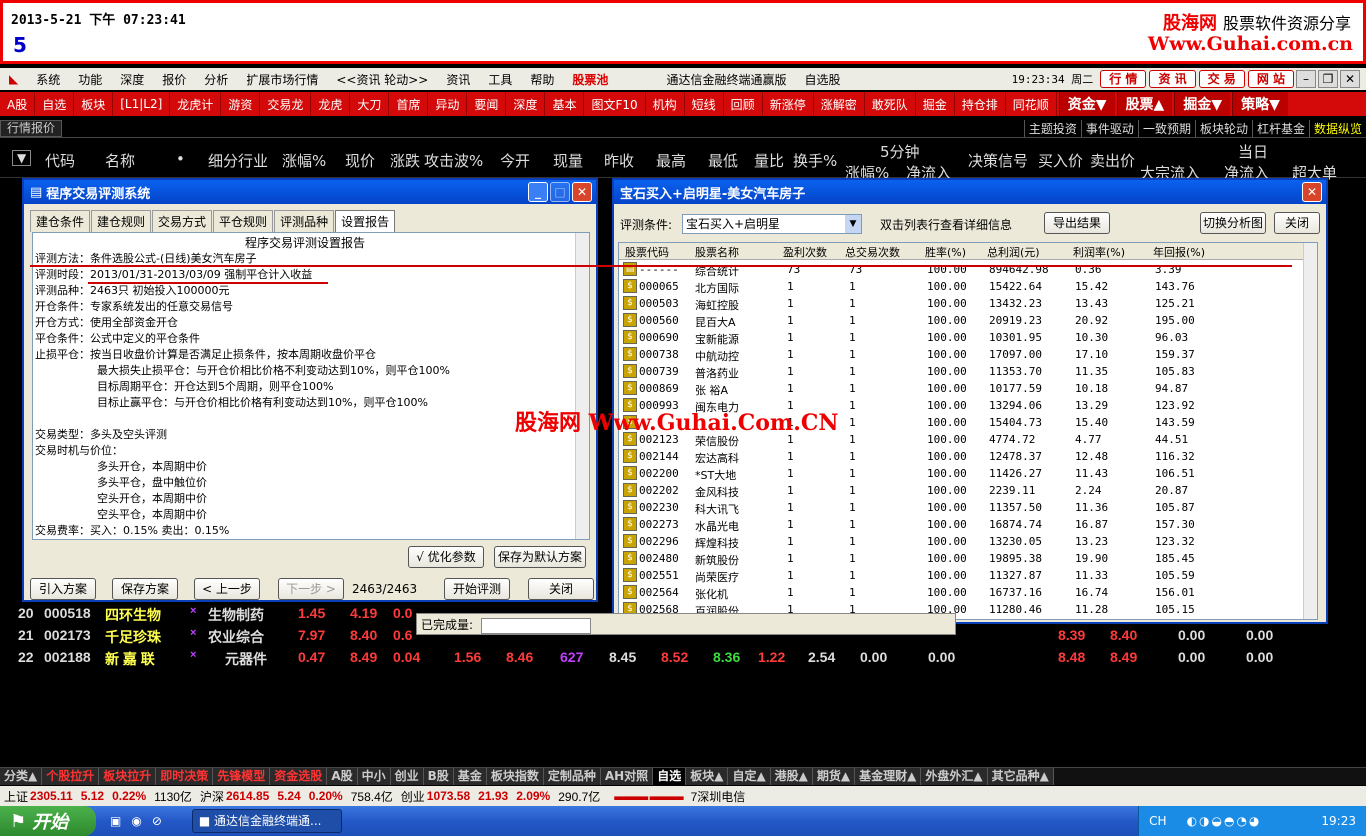 This screenshot has height=836, width=1366. What do you see at coordinates (500, 79) in the screenshot?
I see `menu-item: 工具` at bounding box center [500, 79].